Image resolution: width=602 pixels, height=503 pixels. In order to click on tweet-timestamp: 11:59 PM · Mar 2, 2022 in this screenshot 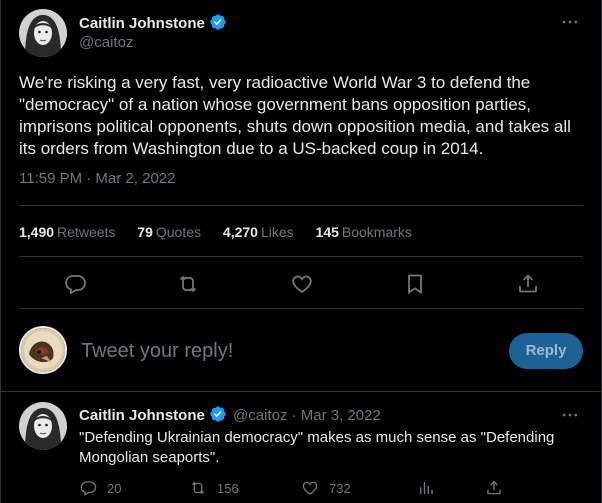, I will do `click(97, 178)`.